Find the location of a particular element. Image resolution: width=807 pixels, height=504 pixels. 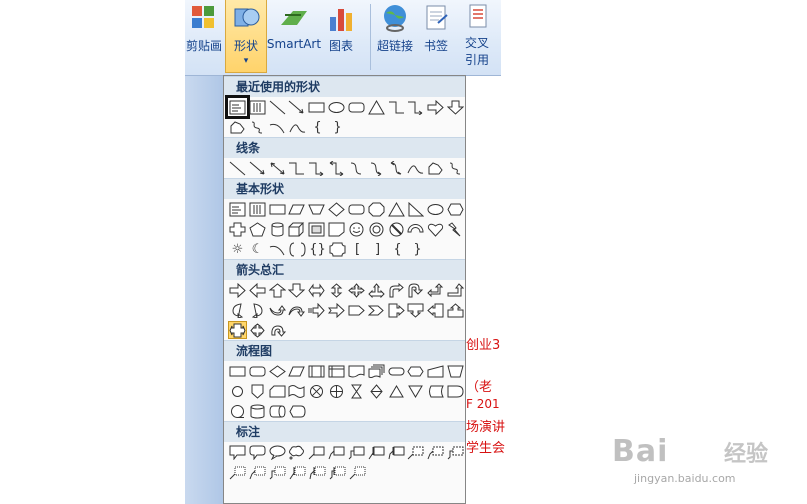

triangle-shape is located at coordinates (396, 209).